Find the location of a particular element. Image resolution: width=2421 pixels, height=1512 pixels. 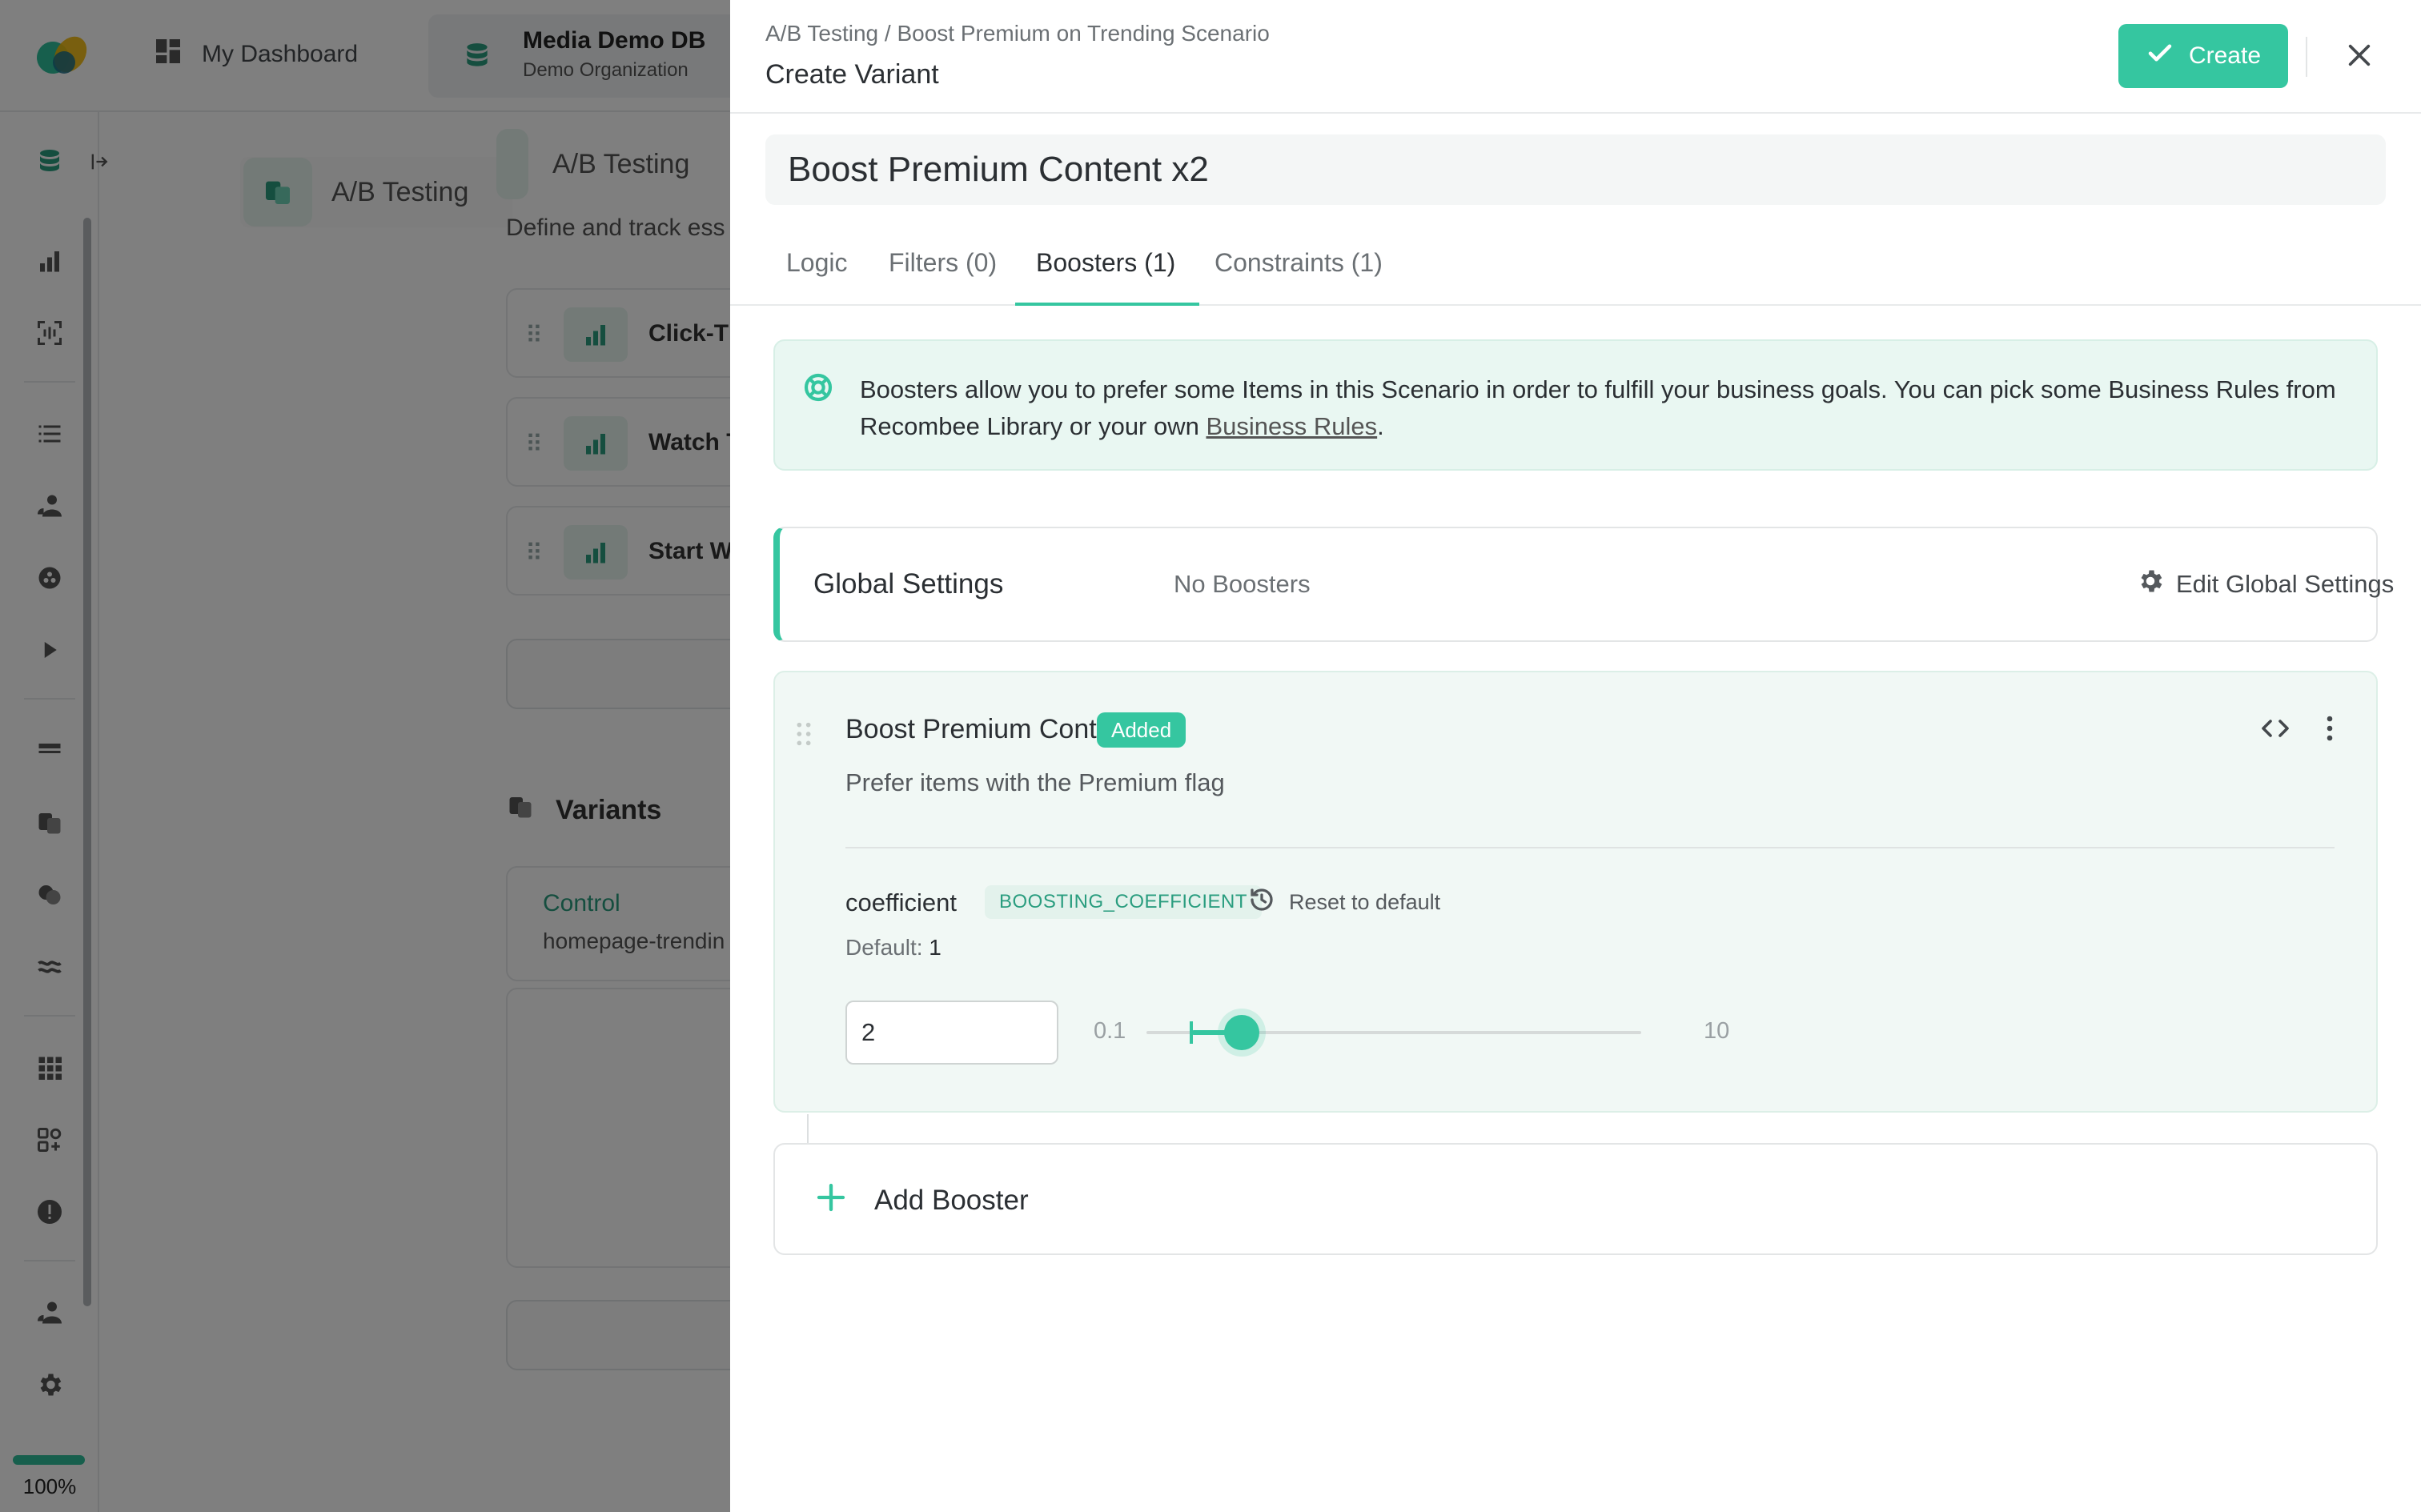

global-settings-title: Global Settings is located at coordinates (908, 584).